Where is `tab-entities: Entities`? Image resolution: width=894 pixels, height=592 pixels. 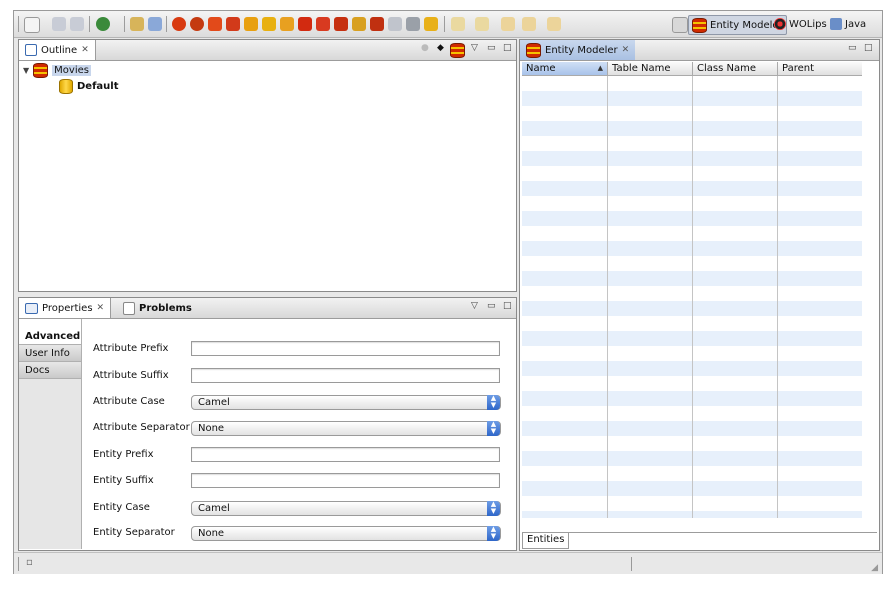 tab-entities: Entities is located at coordinates (546, 541).